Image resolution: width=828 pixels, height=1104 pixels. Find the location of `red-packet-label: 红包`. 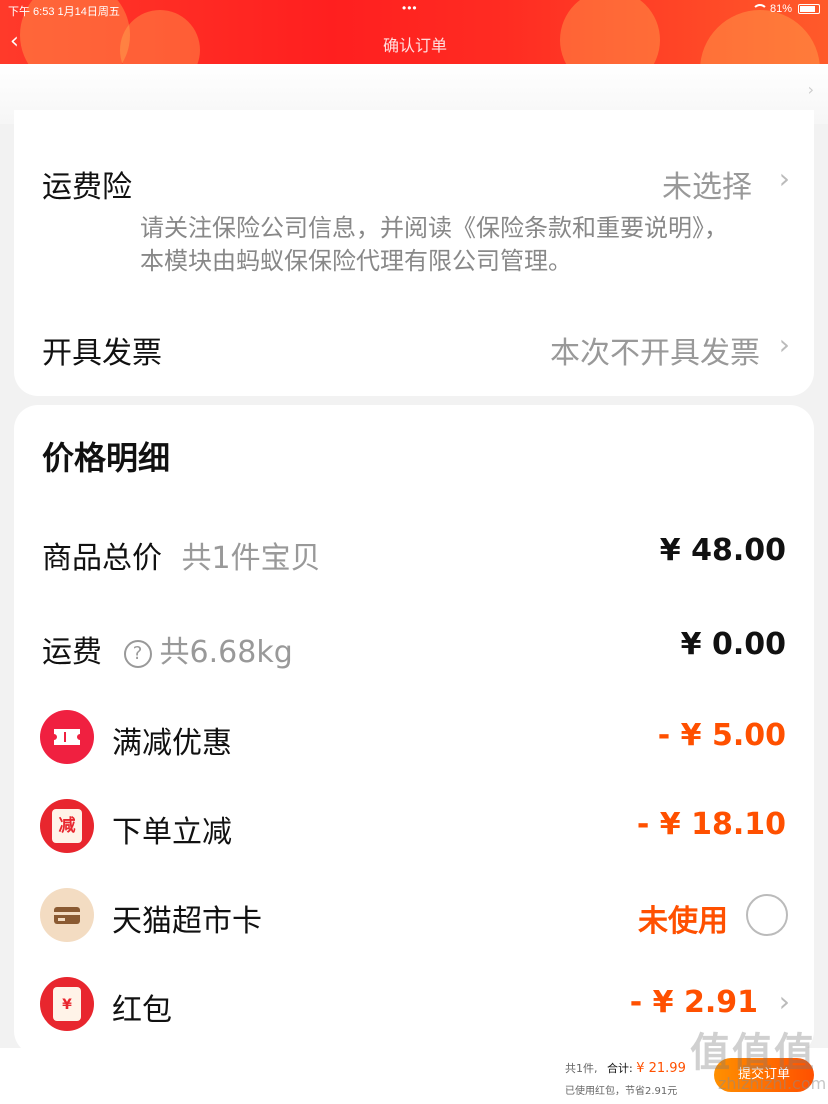

red-packet-label: 红包 is located at coordinates (142, 1010).